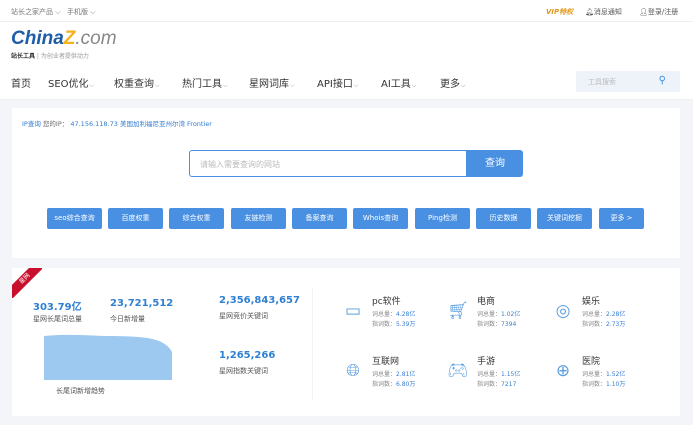  Describe the element at coordinates (31, 124) in the screenshot. I see `ip-query-link: IP查询` at that location.